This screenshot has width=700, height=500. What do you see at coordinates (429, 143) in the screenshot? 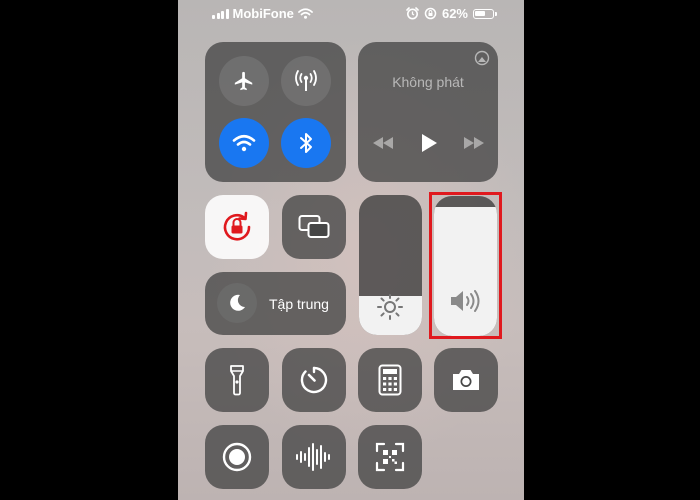
I see `play-icon` at bounding box center [429, 143].